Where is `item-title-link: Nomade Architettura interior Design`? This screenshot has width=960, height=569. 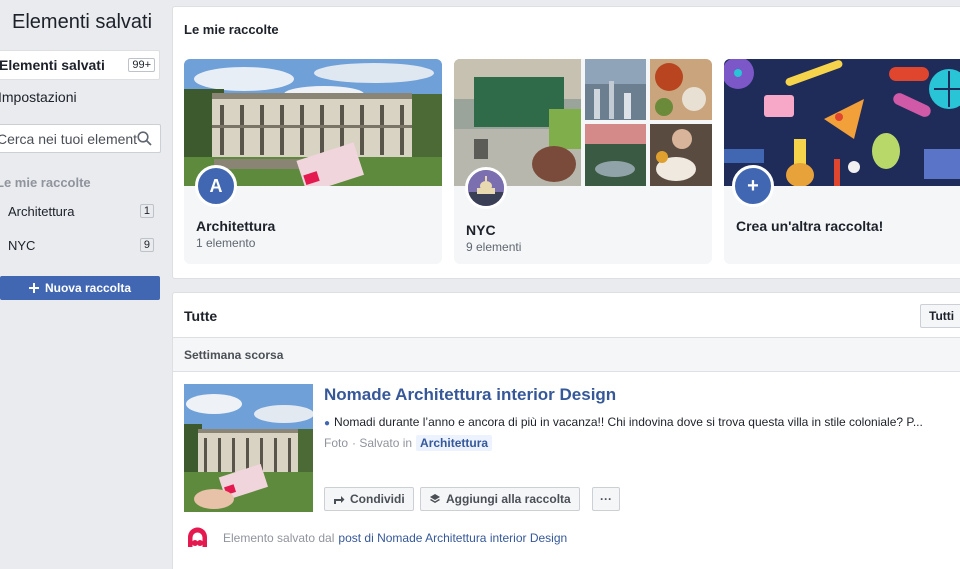 item-title-link: Nomade Architettura interior Design is located at coordinates (470, 395).